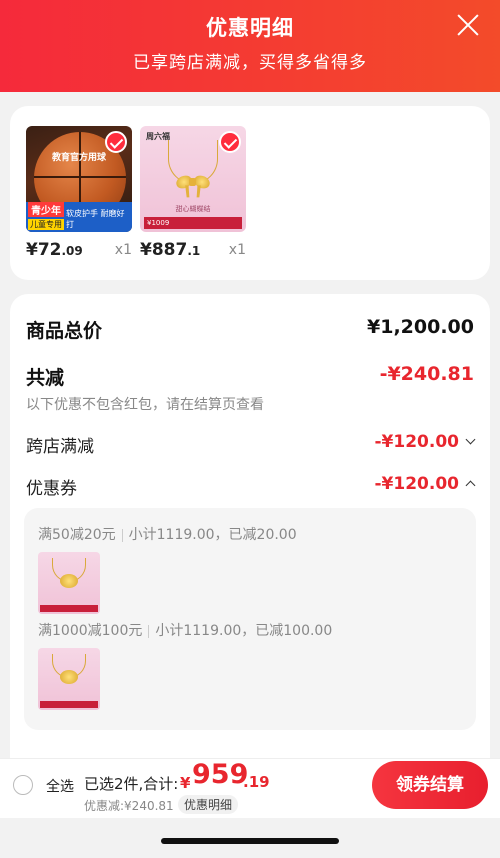 This screenshot has height=858, width=500. Describe the element at coordinates (46, 209) in the screenshot. I see `product-tag: 青少年` at that location.